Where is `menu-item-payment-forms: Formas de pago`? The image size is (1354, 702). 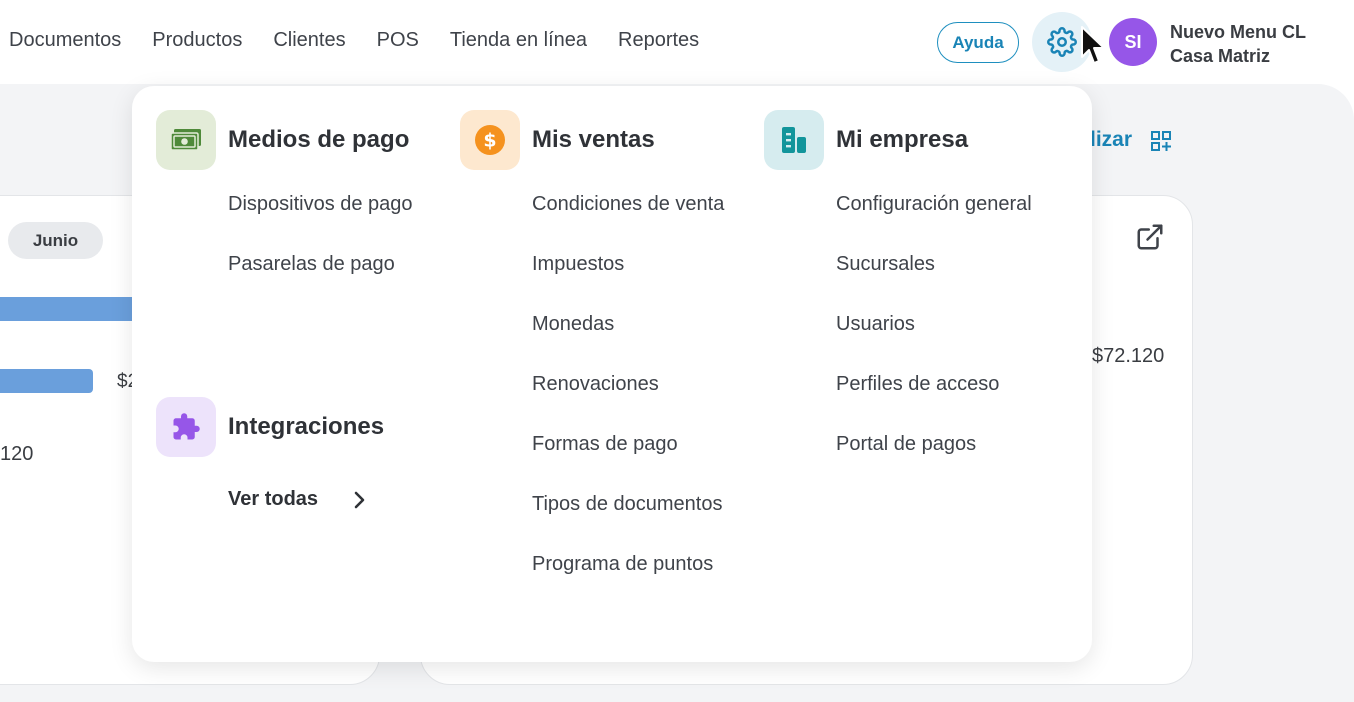
menu-item-payment-forms: Formas de pago is located at coordinates (605, 444).